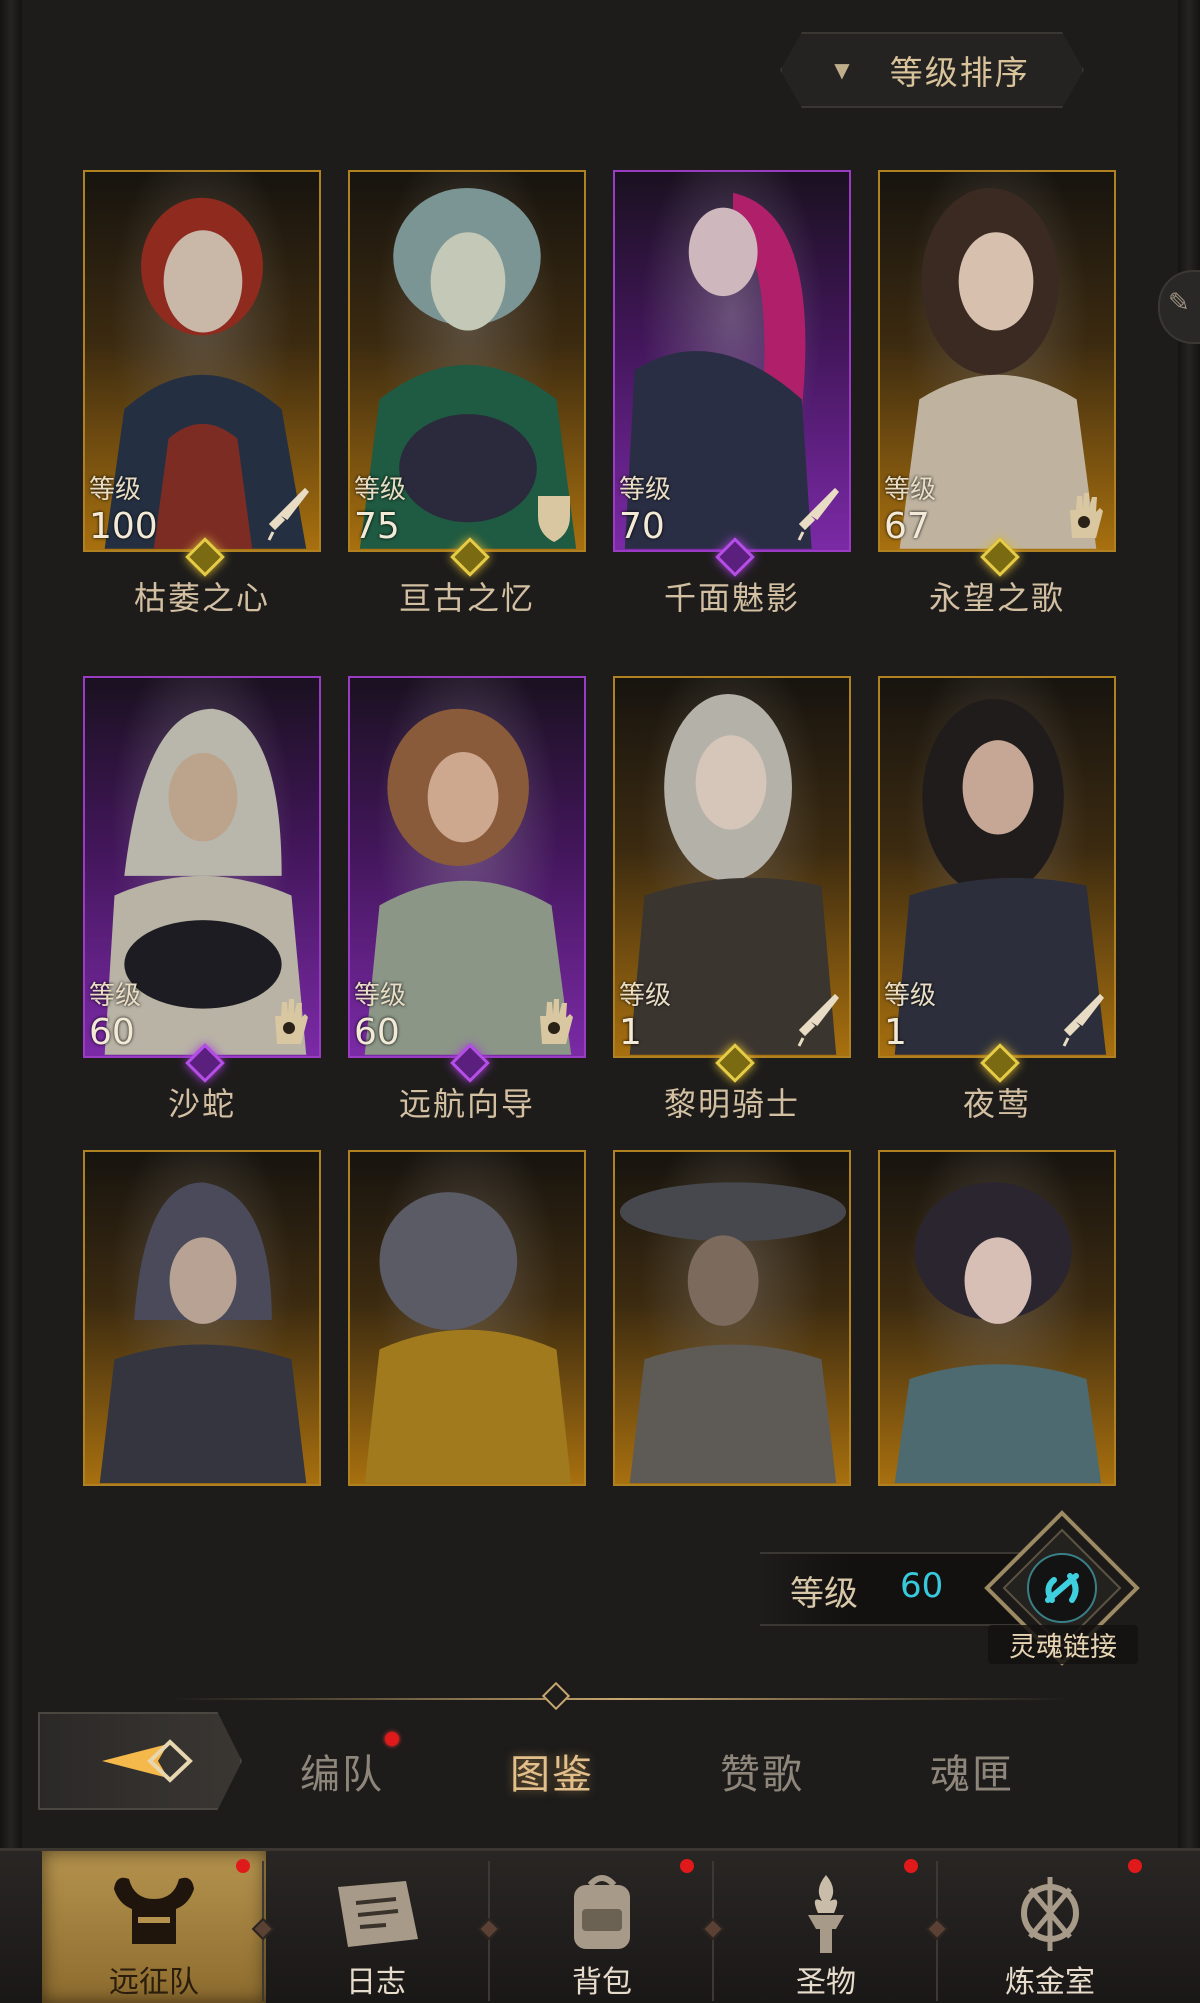 The image size is (1200, 2003). I want to click on hero-card: 等级 75, so click(467, 361).